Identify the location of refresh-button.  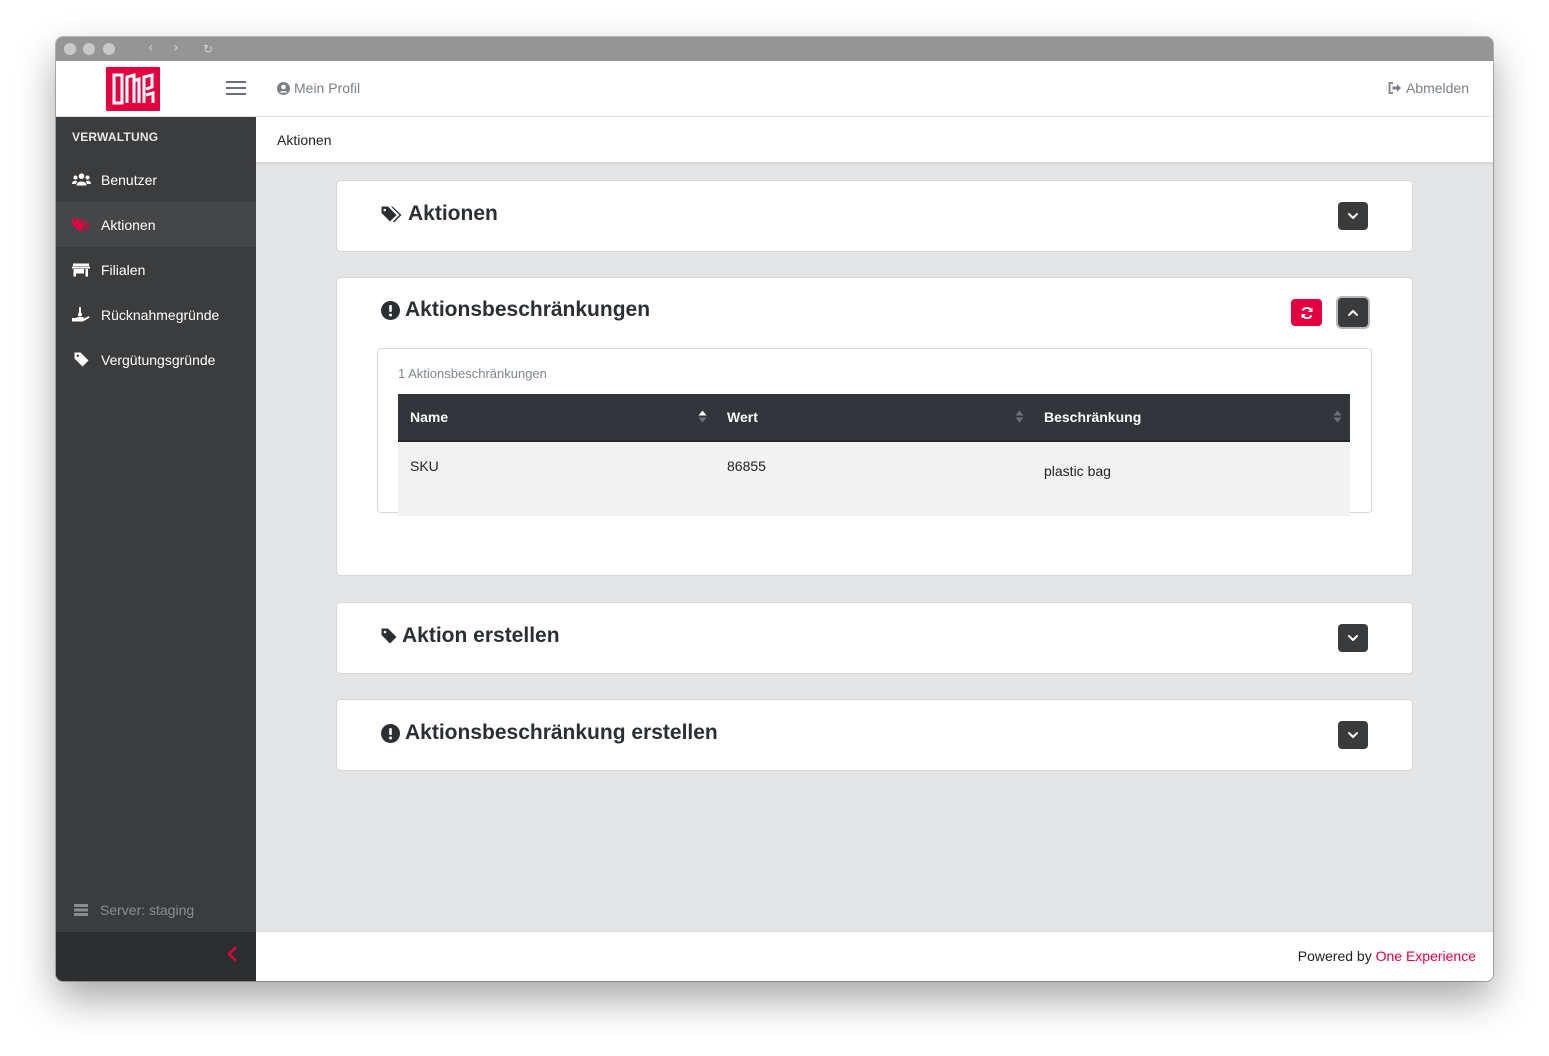
(1306, 312).